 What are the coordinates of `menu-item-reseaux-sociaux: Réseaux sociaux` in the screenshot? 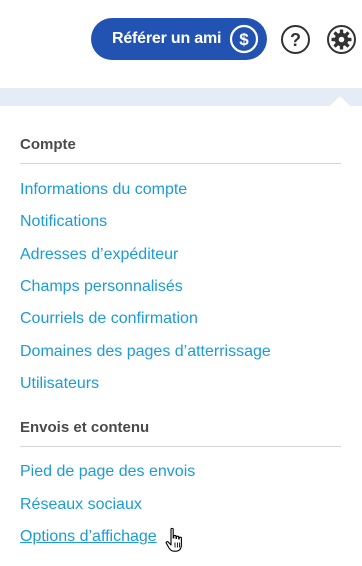 It's located at (81, 505).